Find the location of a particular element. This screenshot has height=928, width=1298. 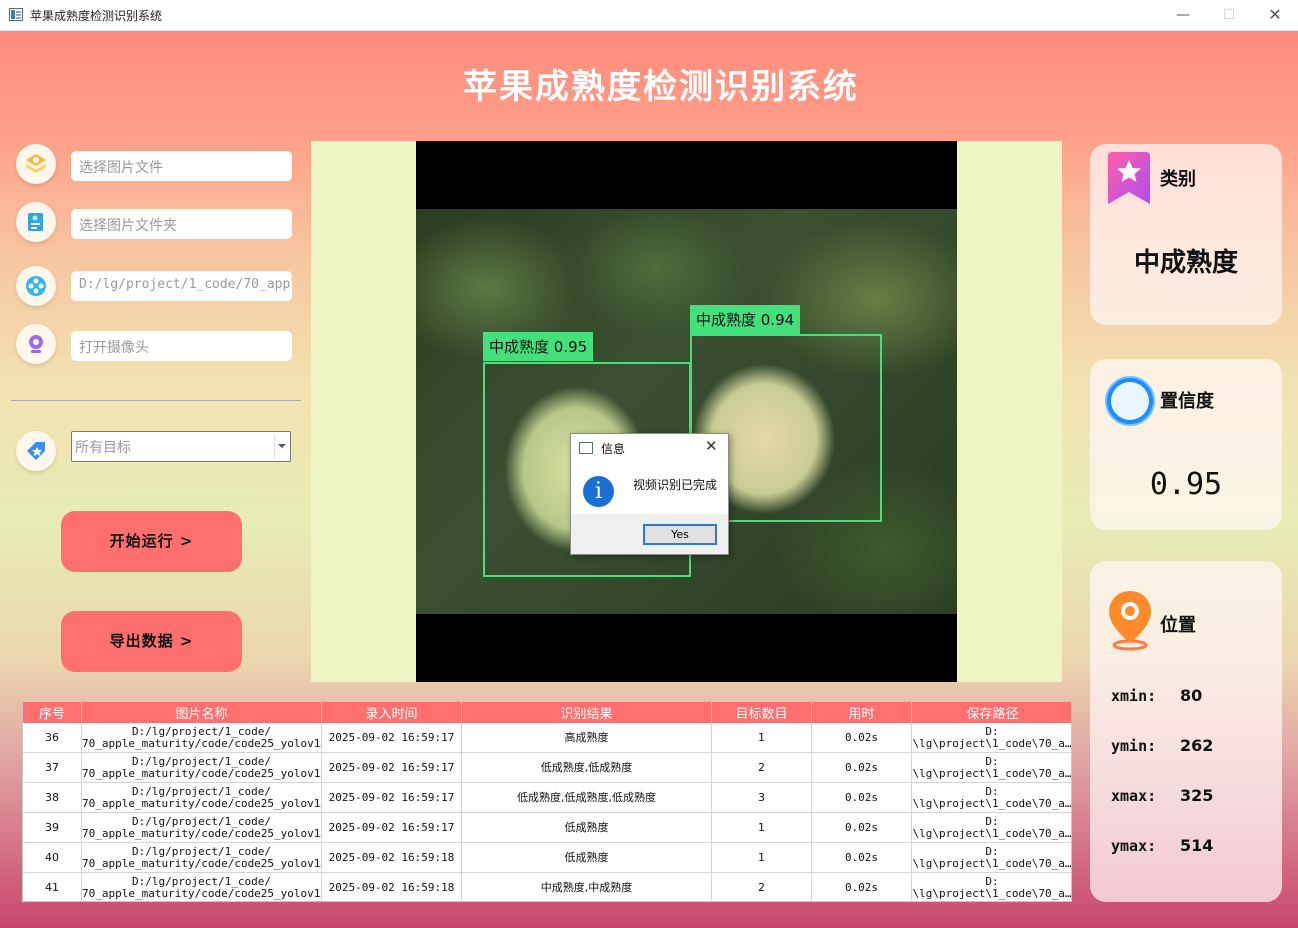

dialog-app-icon is located at coordinates (586, 448).